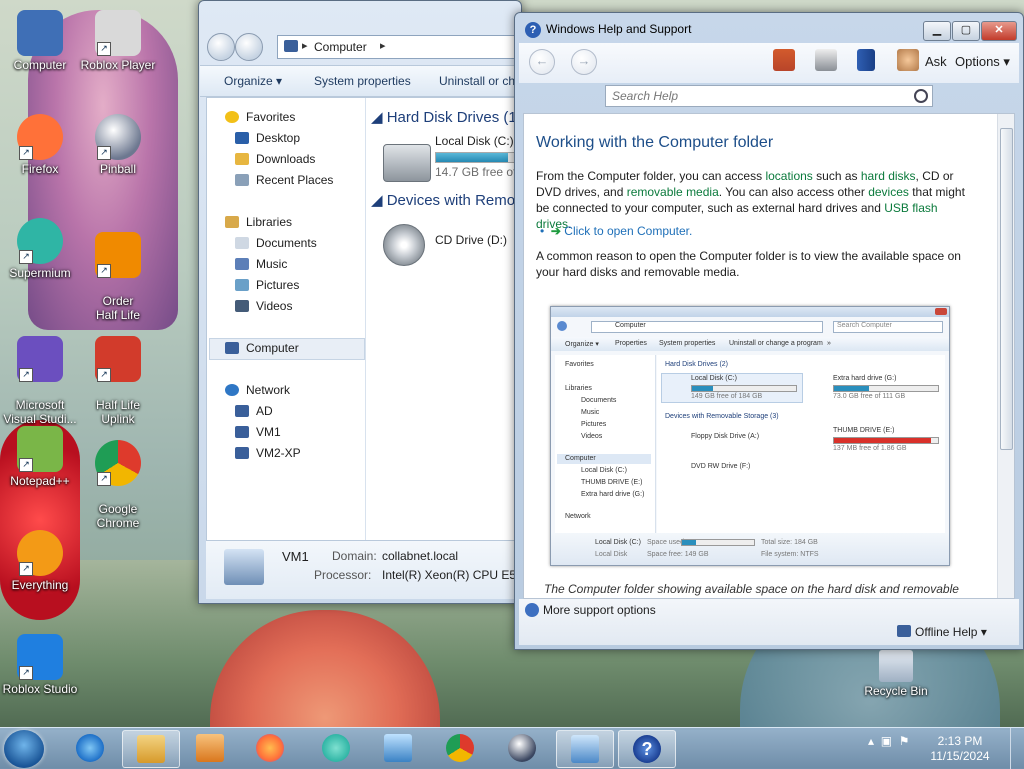 The image size is (1024, 769). Describe the element at coordinates (999, 31) in the screenshot. I see `close-button: ✕` at that location.